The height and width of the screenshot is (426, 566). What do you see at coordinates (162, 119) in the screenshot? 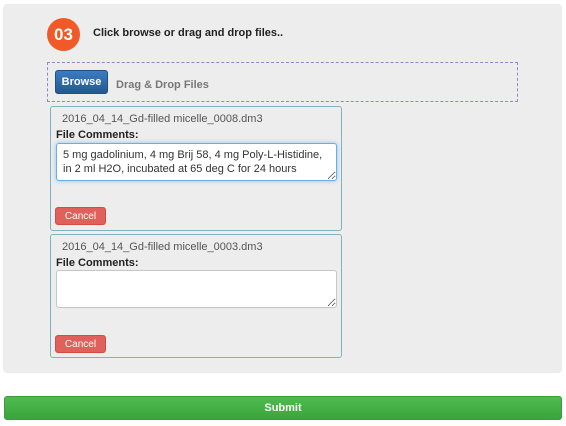
I see `file-name: 2016_04_14_Gd-filled micelle_0008.dm3` at bounding box center [162, 119].